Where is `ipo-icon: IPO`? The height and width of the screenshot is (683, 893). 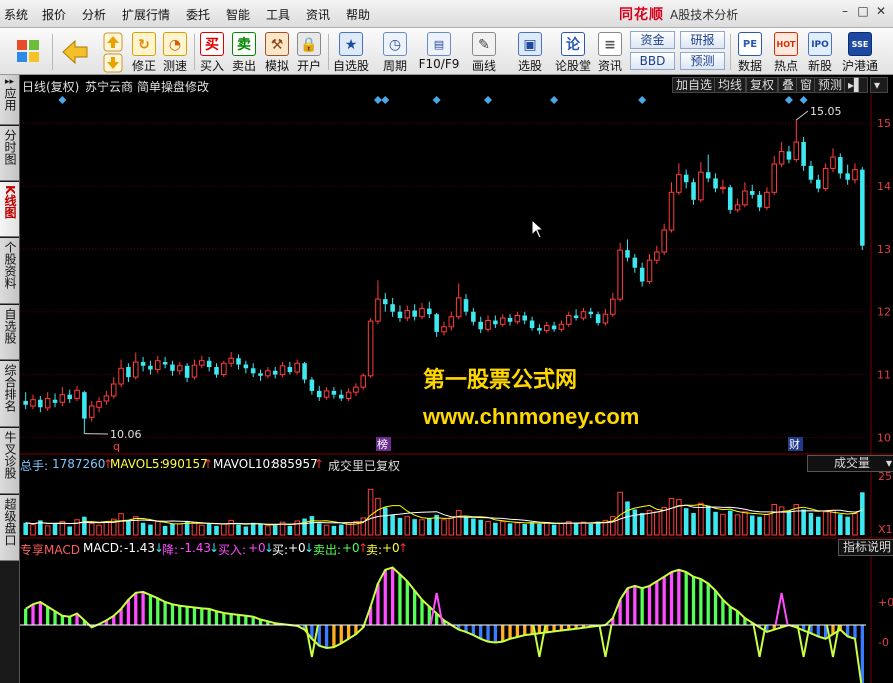
ipo-icon: IPO is located at coordinates (820, 44).